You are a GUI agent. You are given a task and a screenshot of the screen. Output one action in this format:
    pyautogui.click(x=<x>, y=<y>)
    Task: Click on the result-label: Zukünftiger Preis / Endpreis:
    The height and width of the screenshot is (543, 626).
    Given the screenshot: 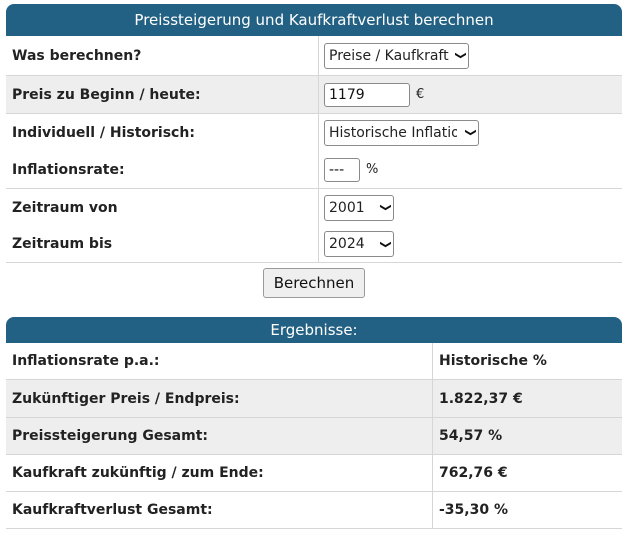 What is the action you would take?
    pyautogui.click(x=219, y=398)
    